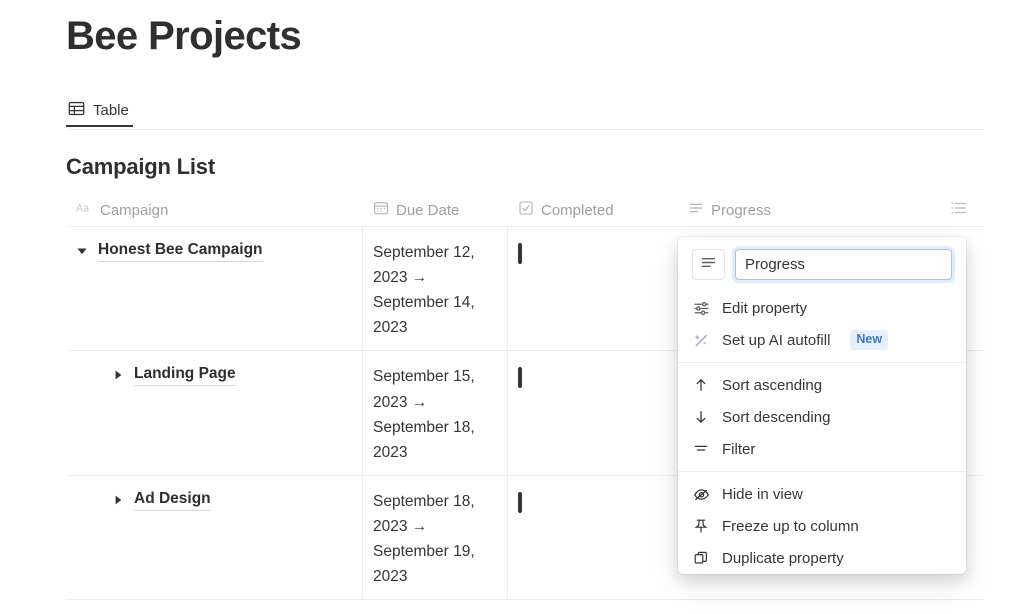 Image resolution: width=1024 pixels, height=614 pixels. I want to click on menu-item-ai-autofill-label: Set up AI autofill, so click(776, 340).